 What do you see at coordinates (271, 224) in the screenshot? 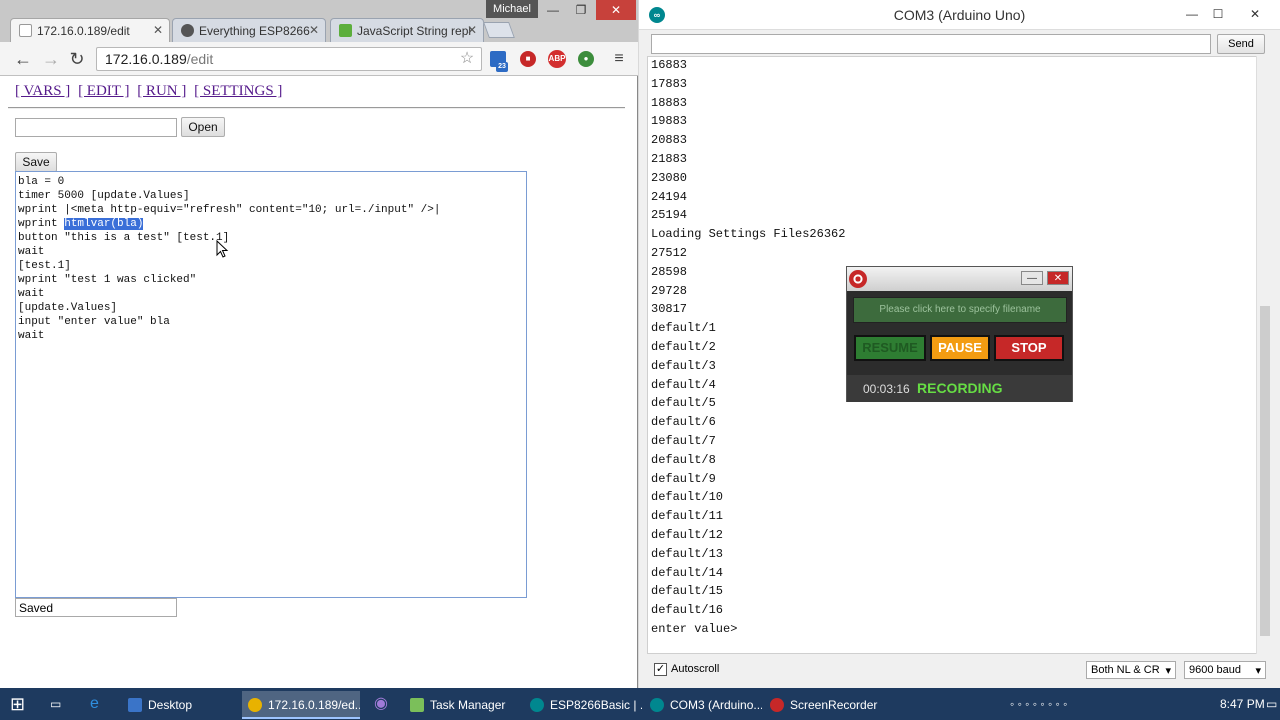
I see `code-line: wprint htmlvar(bla)` at bounding box center [271, 224].